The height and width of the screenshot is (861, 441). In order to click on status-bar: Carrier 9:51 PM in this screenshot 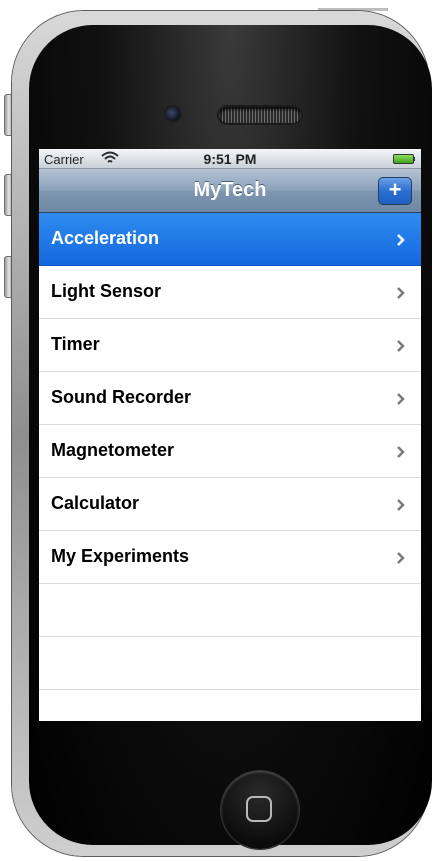, I will do `click(230, 159)`.